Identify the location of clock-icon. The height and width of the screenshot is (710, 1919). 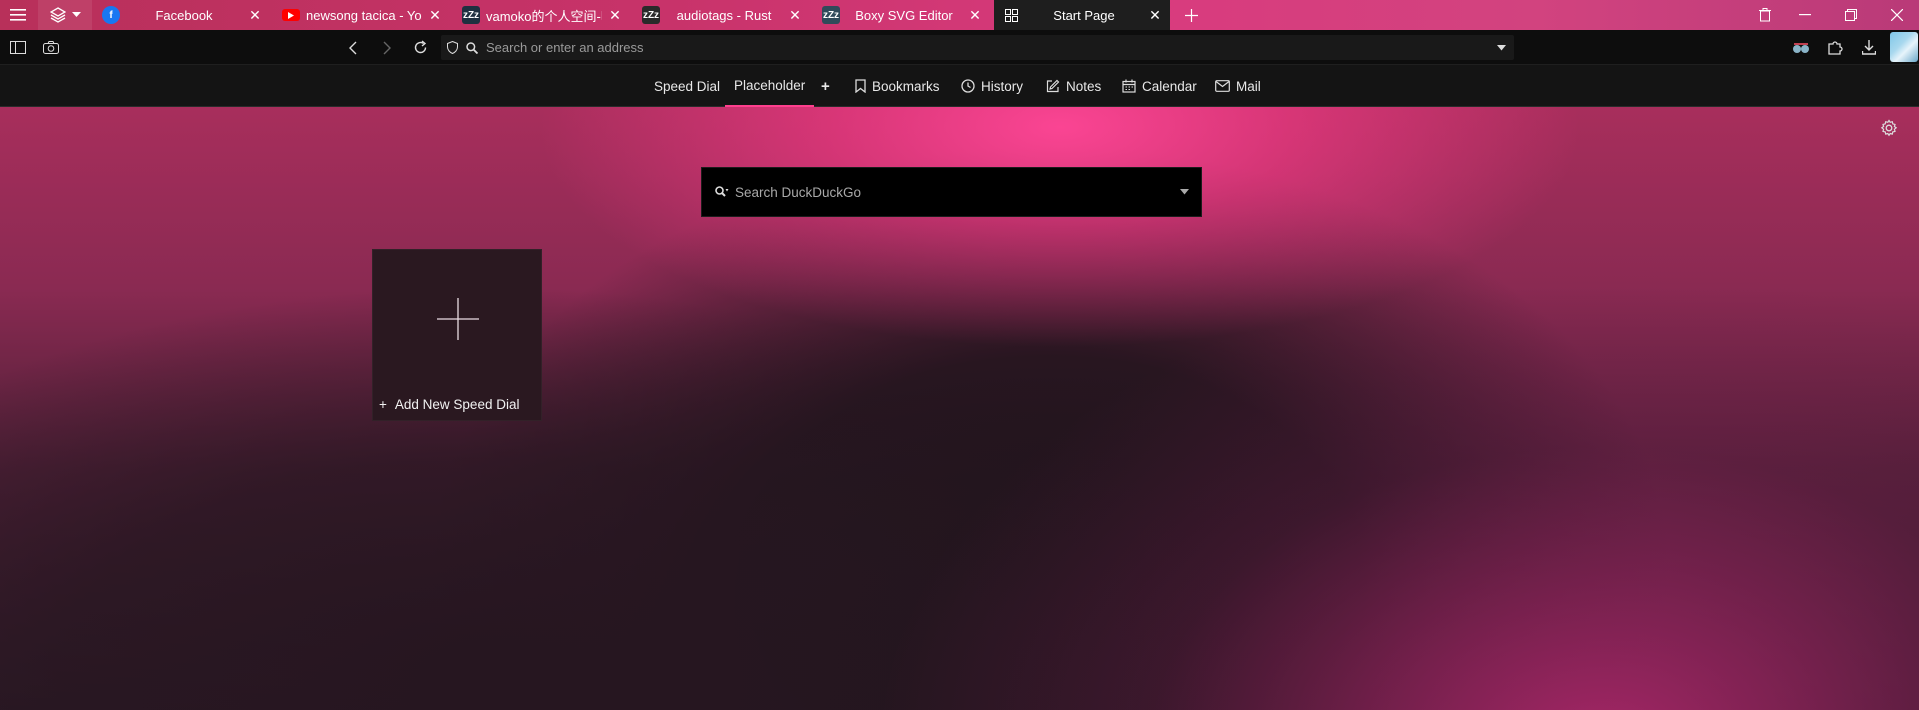
(968, 86).